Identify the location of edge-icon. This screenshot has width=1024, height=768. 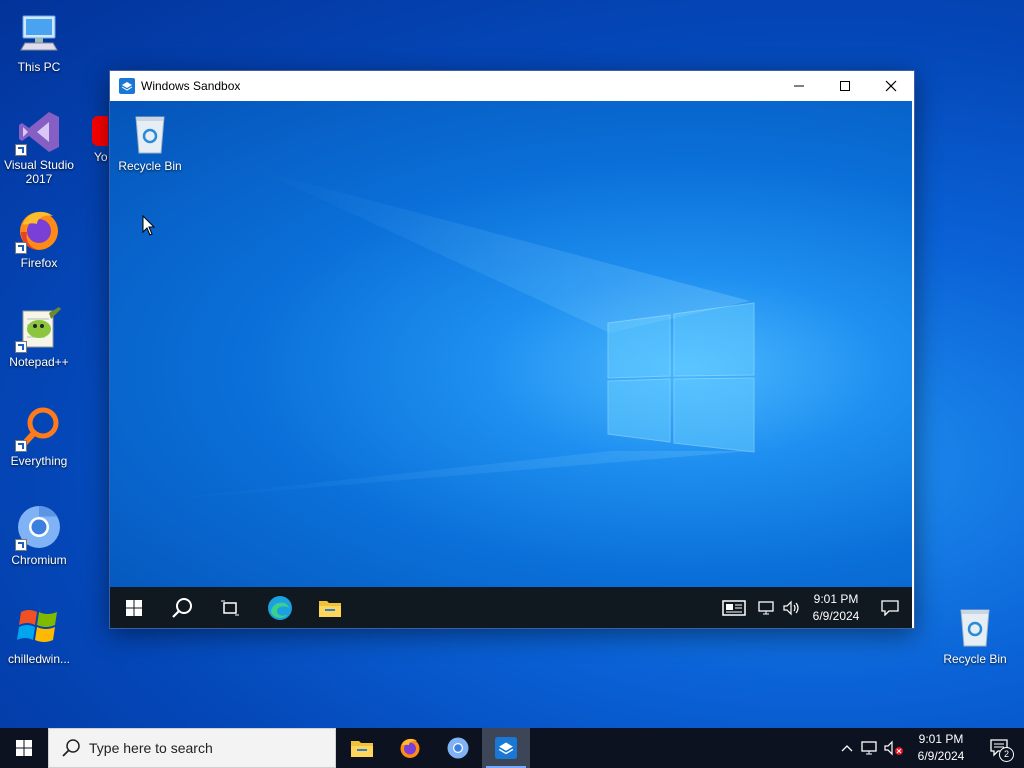
(280, 607).